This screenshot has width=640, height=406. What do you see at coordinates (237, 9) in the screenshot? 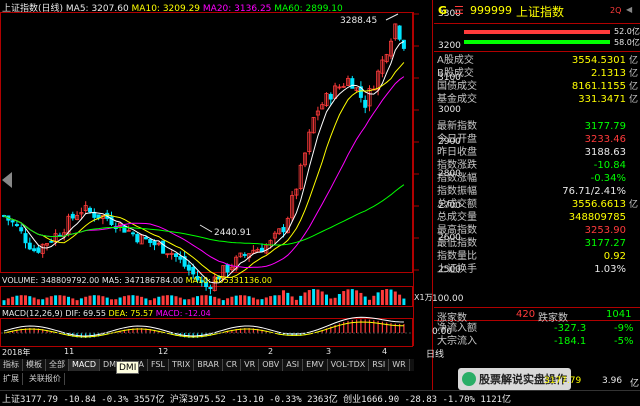
I see `ma20-readout: MA20: 3136.25` at bounding box center [237, 9].